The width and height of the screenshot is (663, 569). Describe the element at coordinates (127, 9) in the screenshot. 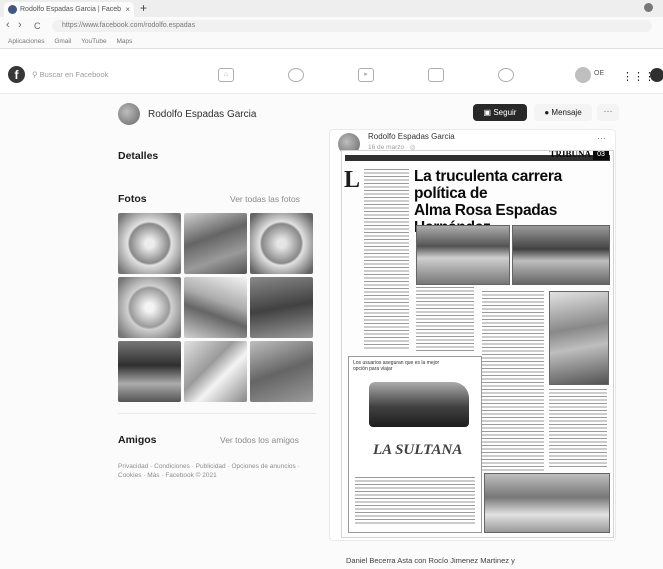

I see `close-tab-icon: ×` at that location.